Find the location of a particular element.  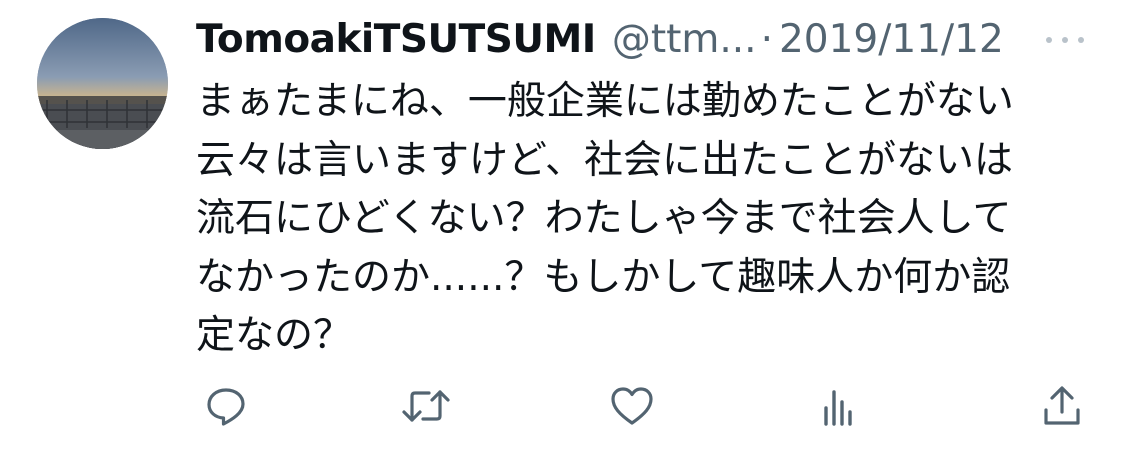

avatar is located at coordinates (102, 83).